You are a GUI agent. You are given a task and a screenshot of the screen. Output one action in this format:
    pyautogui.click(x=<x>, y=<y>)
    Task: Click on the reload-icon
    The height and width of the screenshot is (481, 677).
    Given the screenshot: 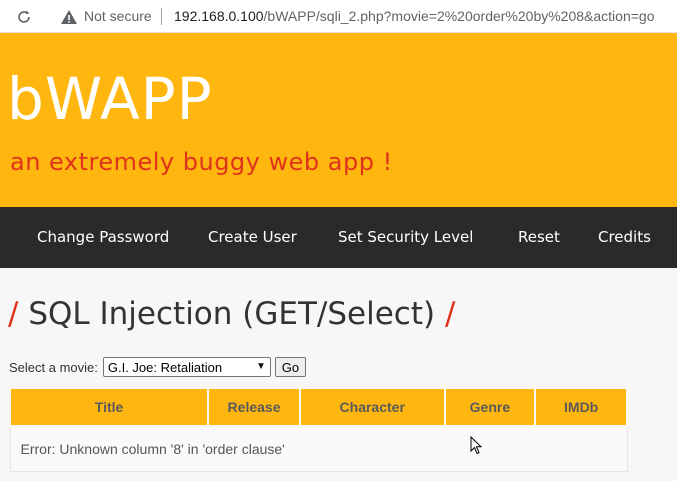 What is the action you would take?
    pyautogui.click(x=24, y=17)
    